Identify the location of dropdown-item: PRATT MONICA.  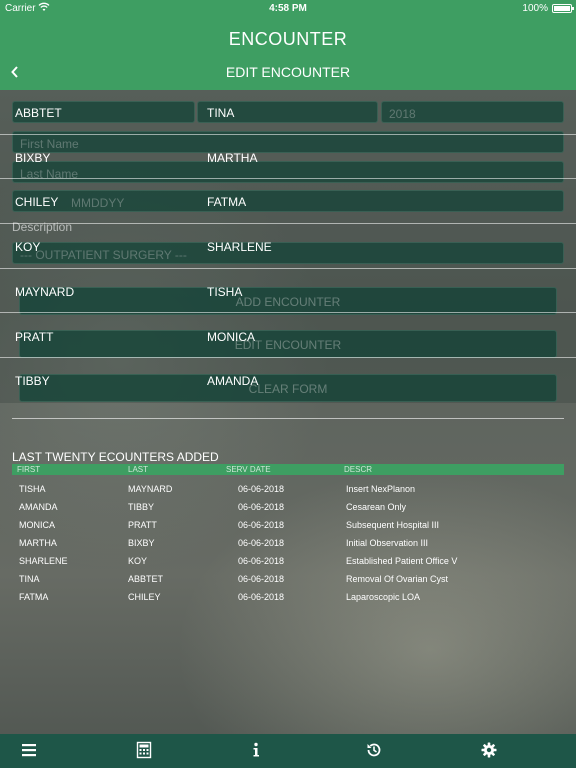
(288, 336).